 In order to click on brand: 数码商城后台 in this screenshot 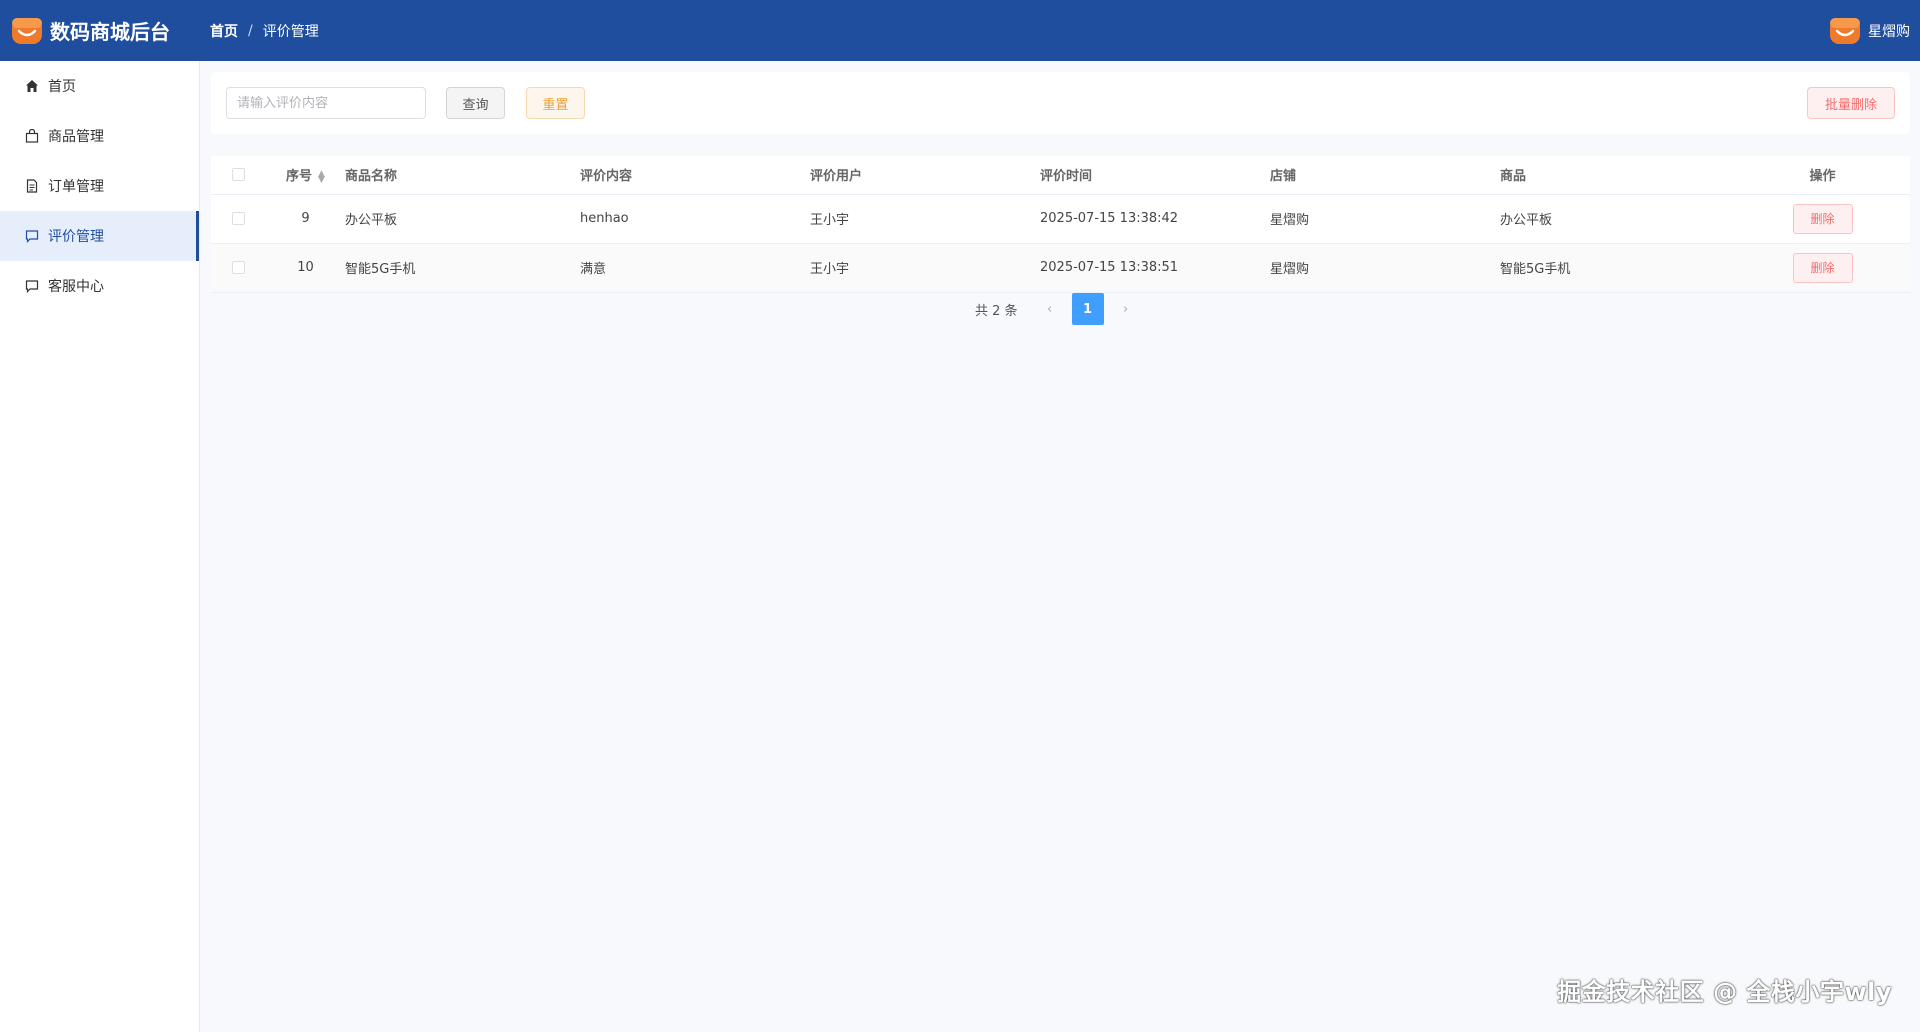, I will do `click(100, 31)`.